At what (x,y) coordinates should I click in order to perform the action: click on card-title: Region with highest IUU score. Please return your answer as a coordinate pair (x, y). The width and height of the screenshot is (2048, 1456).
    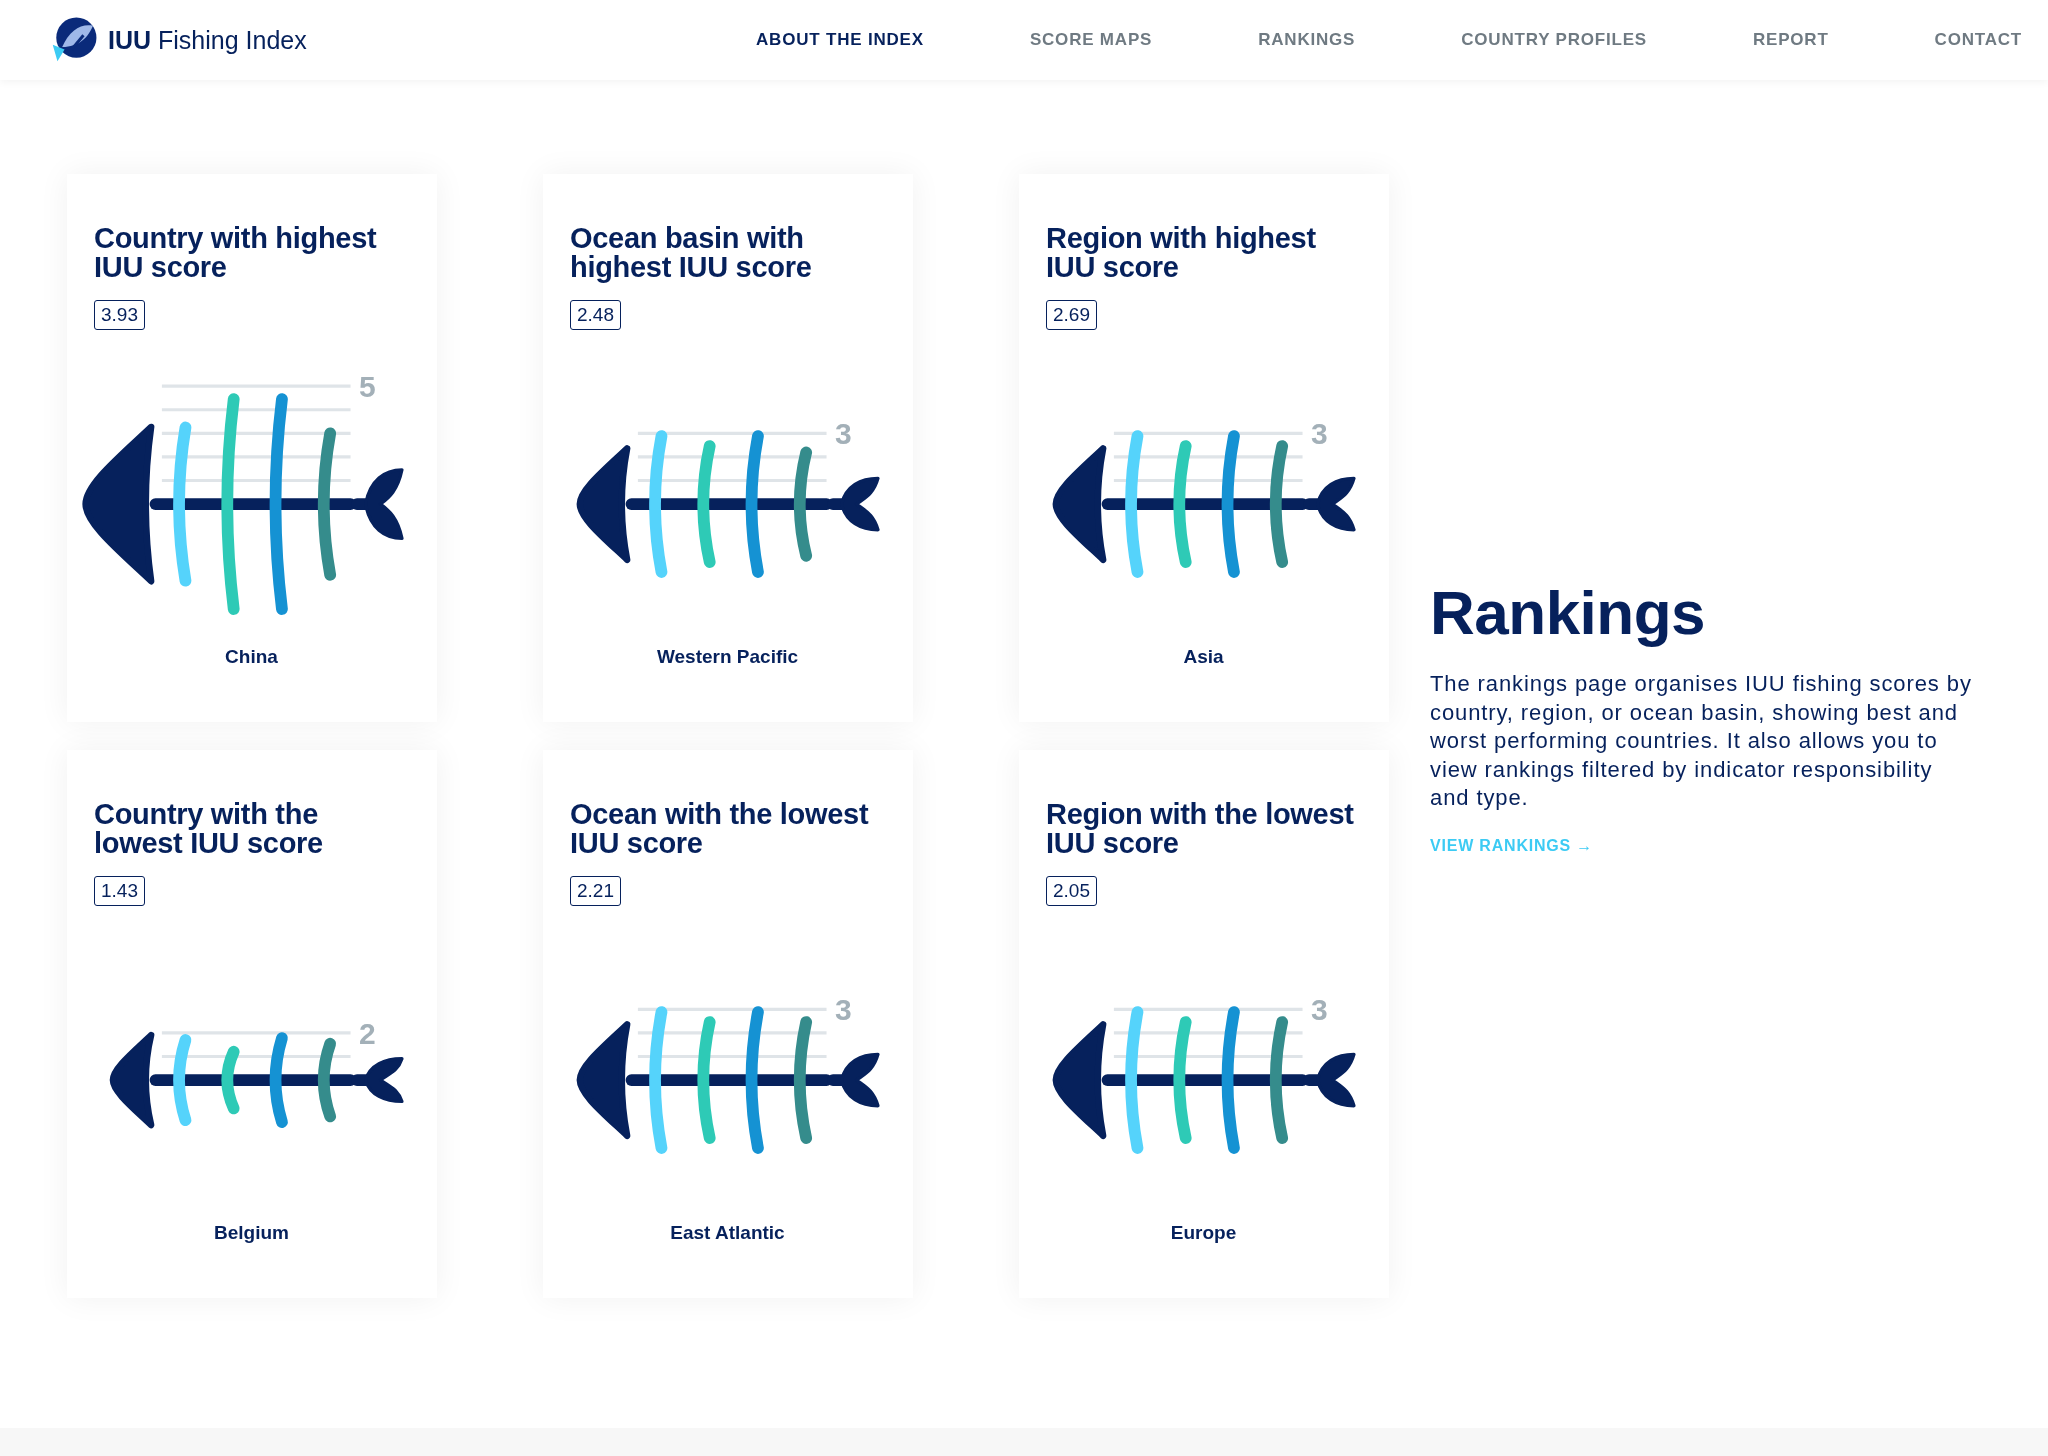
    Looking at the image, I should click on (1181, 253).